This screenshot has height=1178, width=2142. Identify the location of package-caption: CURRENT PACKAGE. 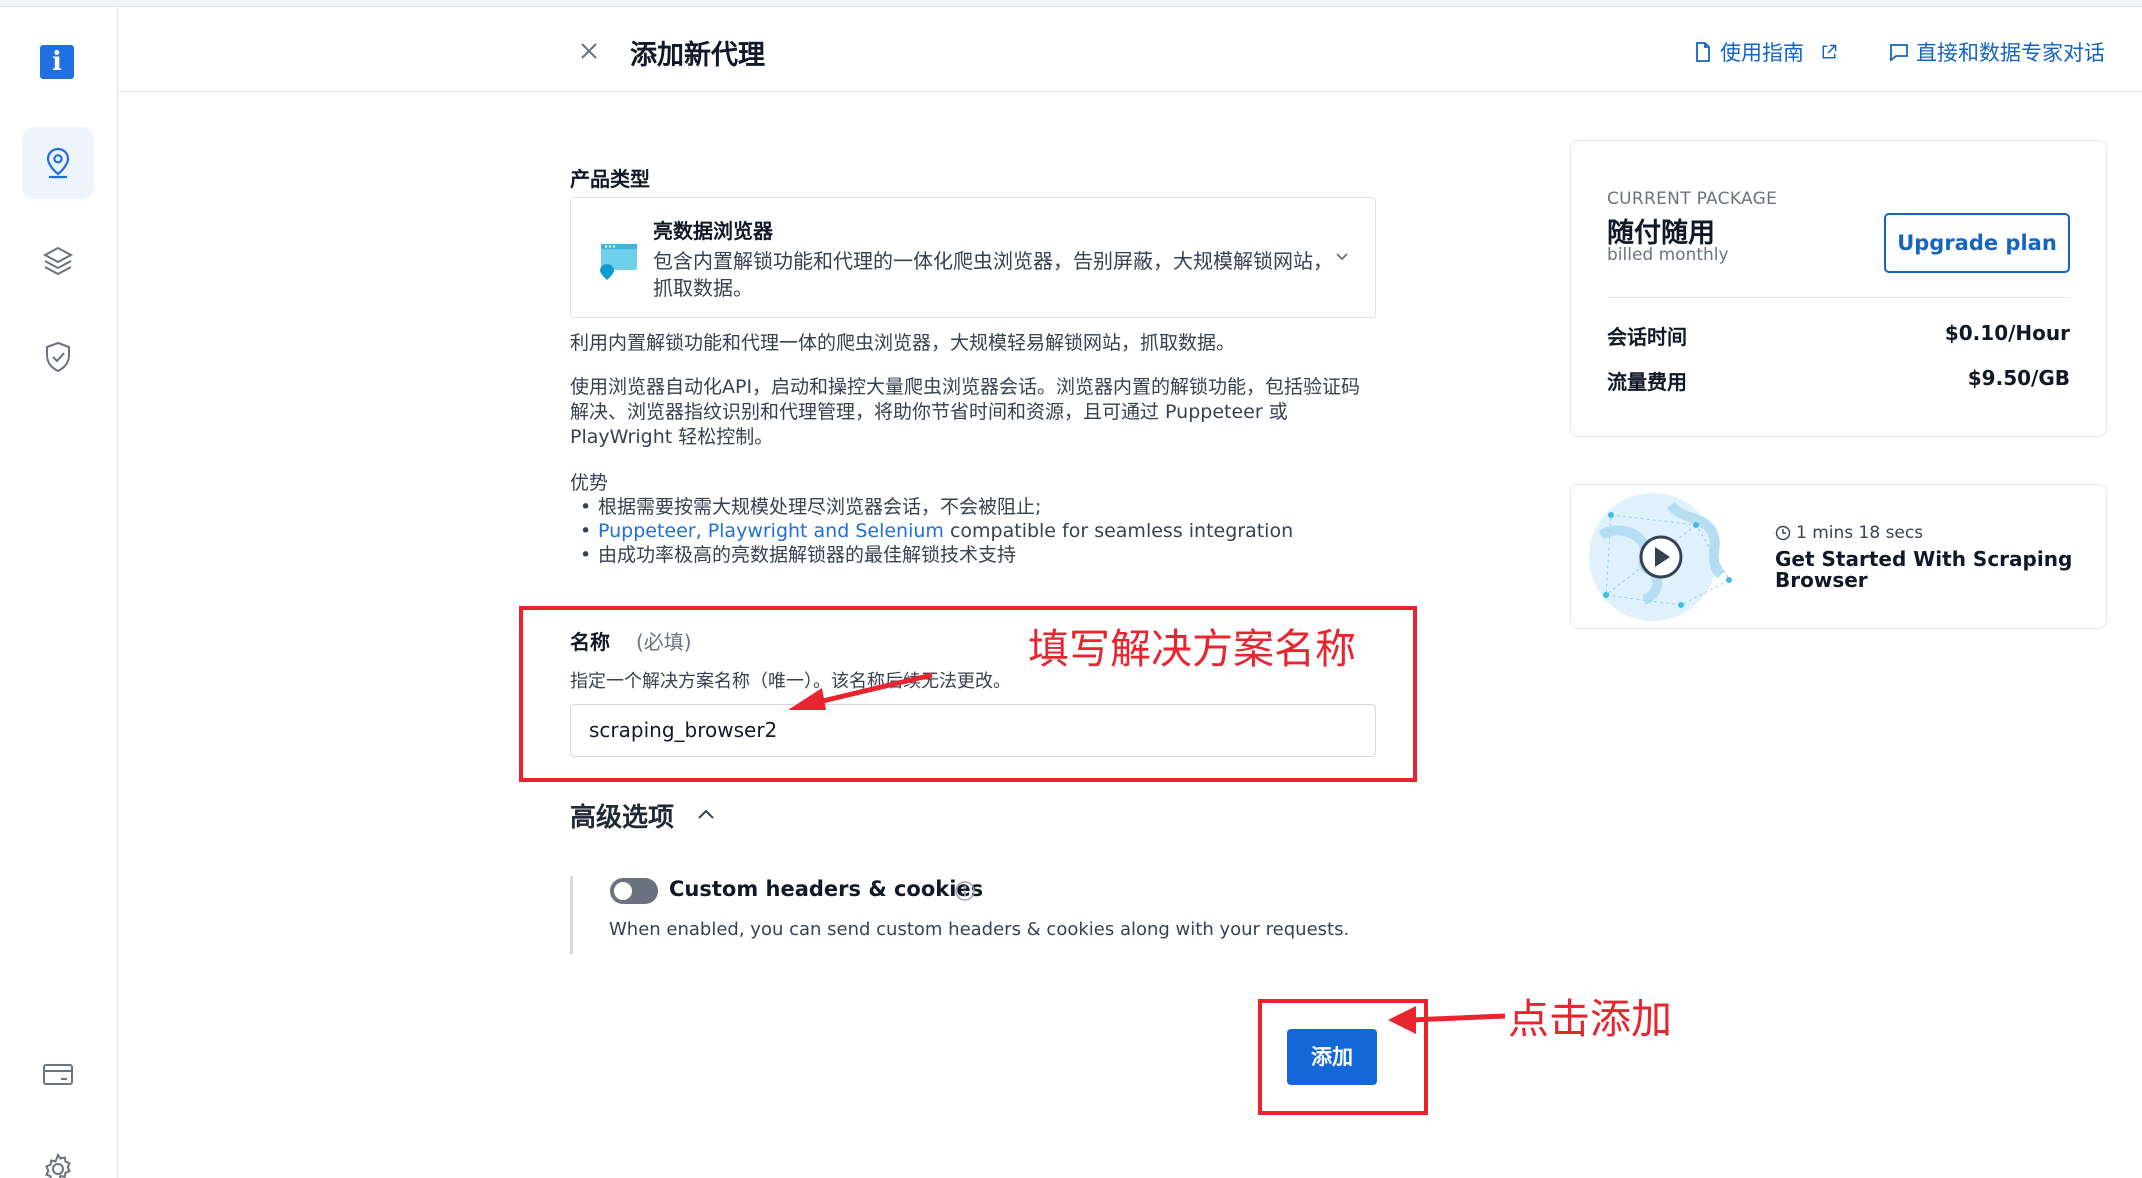
(1692, 199).